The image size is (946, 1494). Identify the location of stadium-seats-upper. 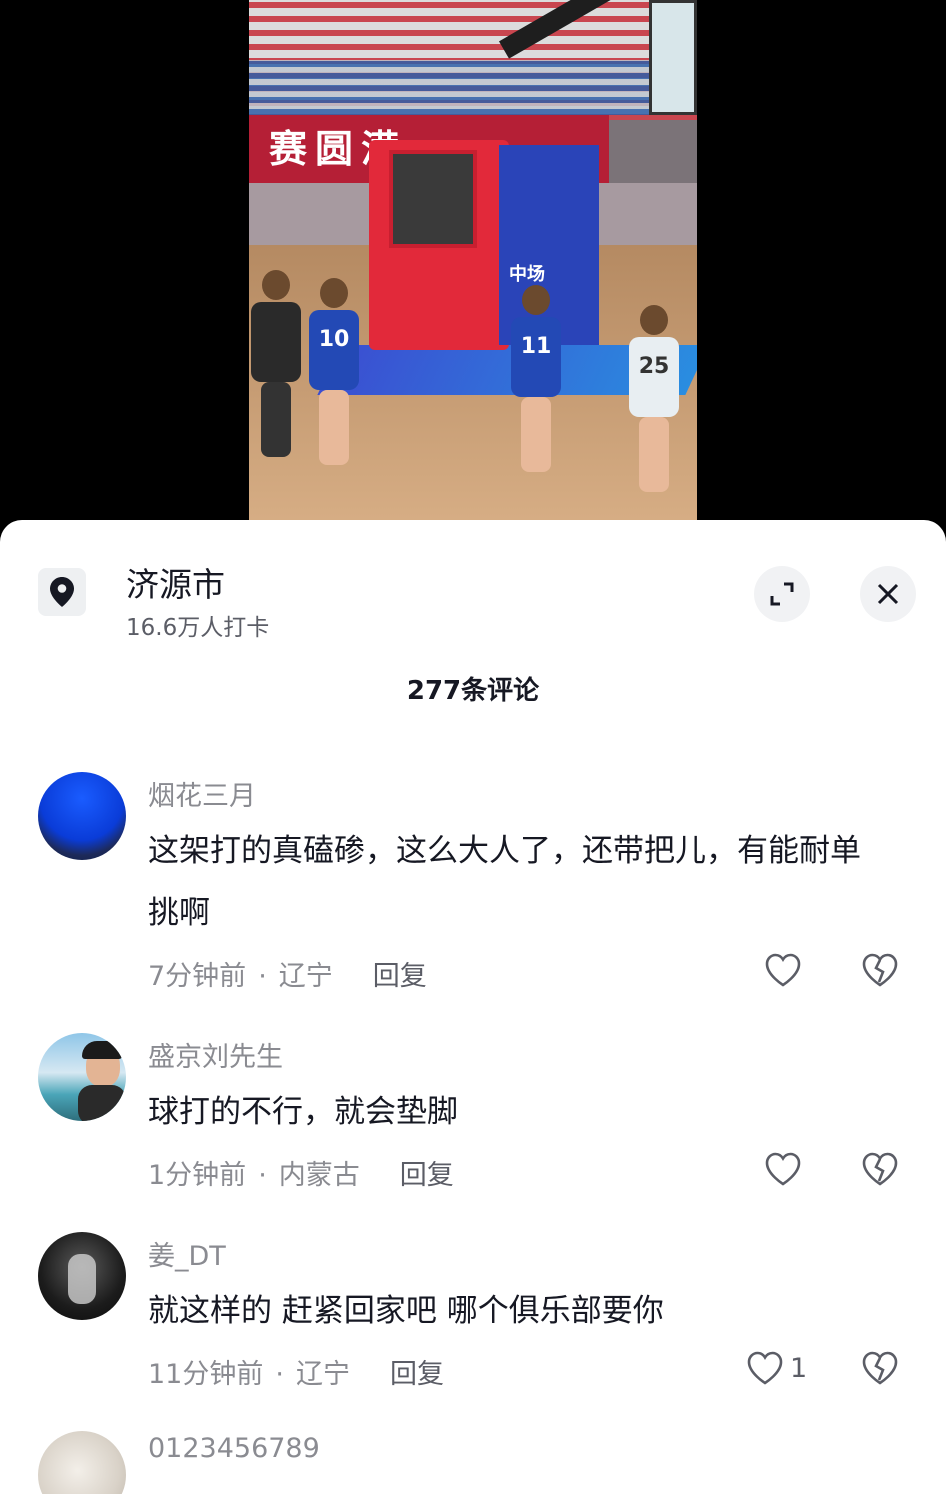
(473, 87).